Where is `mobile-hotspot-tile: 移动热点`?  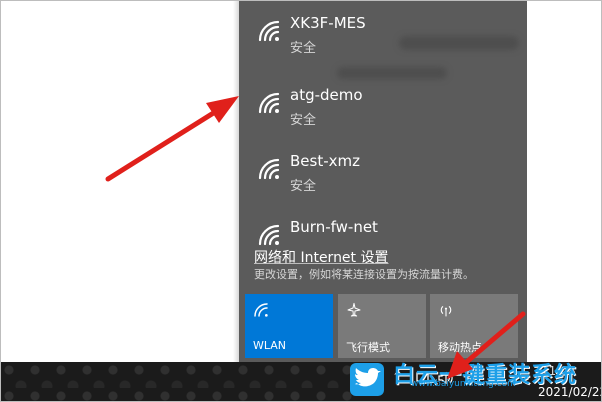 mobile-hotspot-tile: 移动热点 is located at coordinates (474, 326).